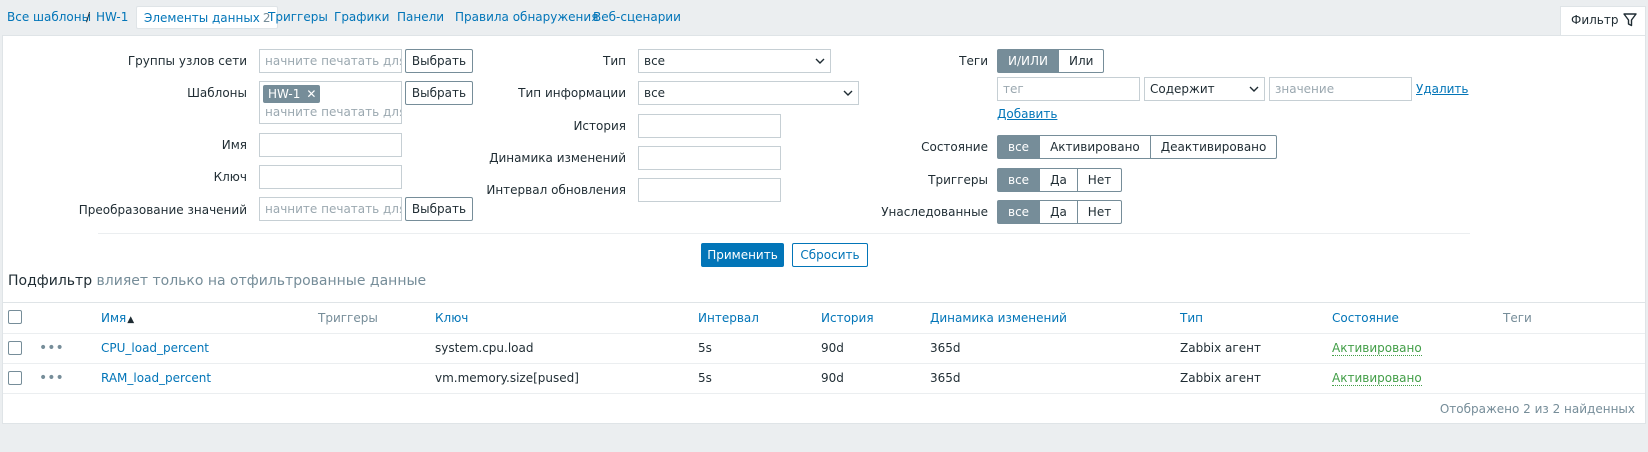  I want to click on triggers-yes: Да, so click(1058, 180).